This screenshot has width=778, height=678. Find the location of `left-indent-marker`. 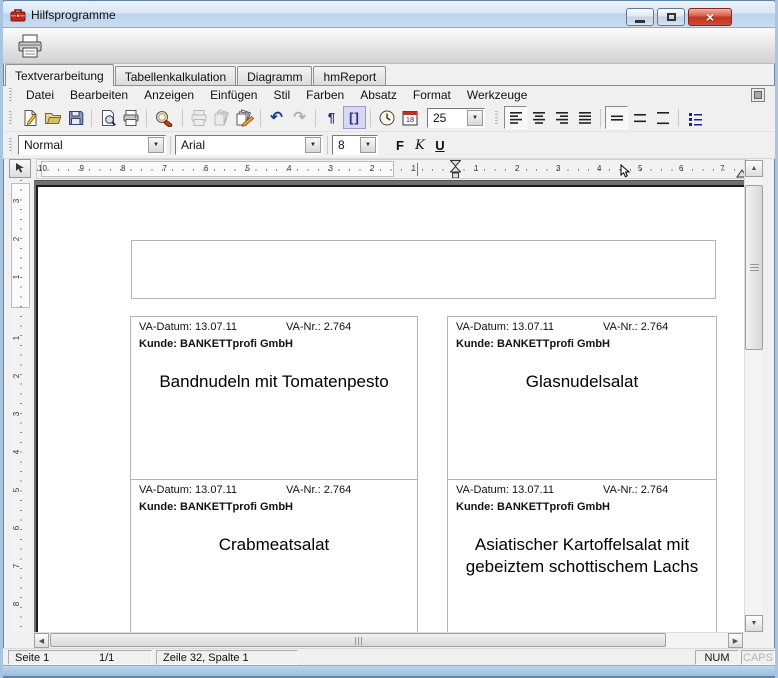

left-indent-marker is located at coordinates (455, 169).